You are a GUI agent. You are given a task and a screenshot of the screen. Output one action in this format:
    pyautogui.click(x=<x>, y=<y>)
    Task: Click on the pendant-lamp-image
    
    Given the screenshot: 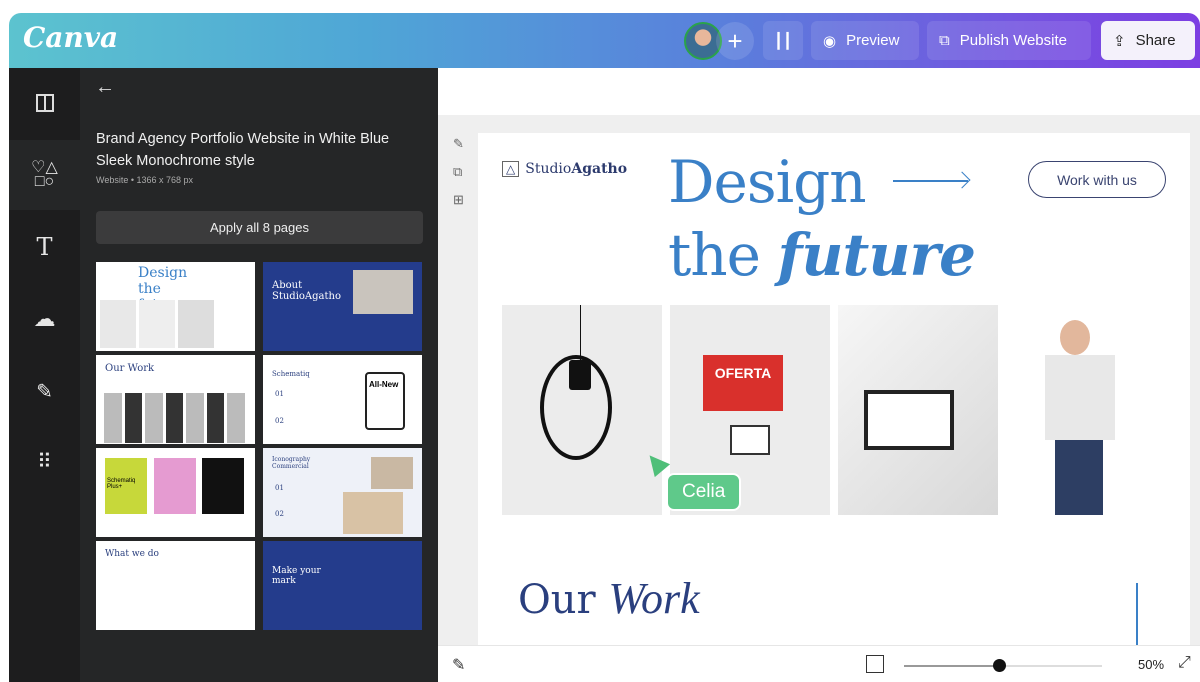 What is the action you would take?
    pyautogui.click(x=582, y=410)
    